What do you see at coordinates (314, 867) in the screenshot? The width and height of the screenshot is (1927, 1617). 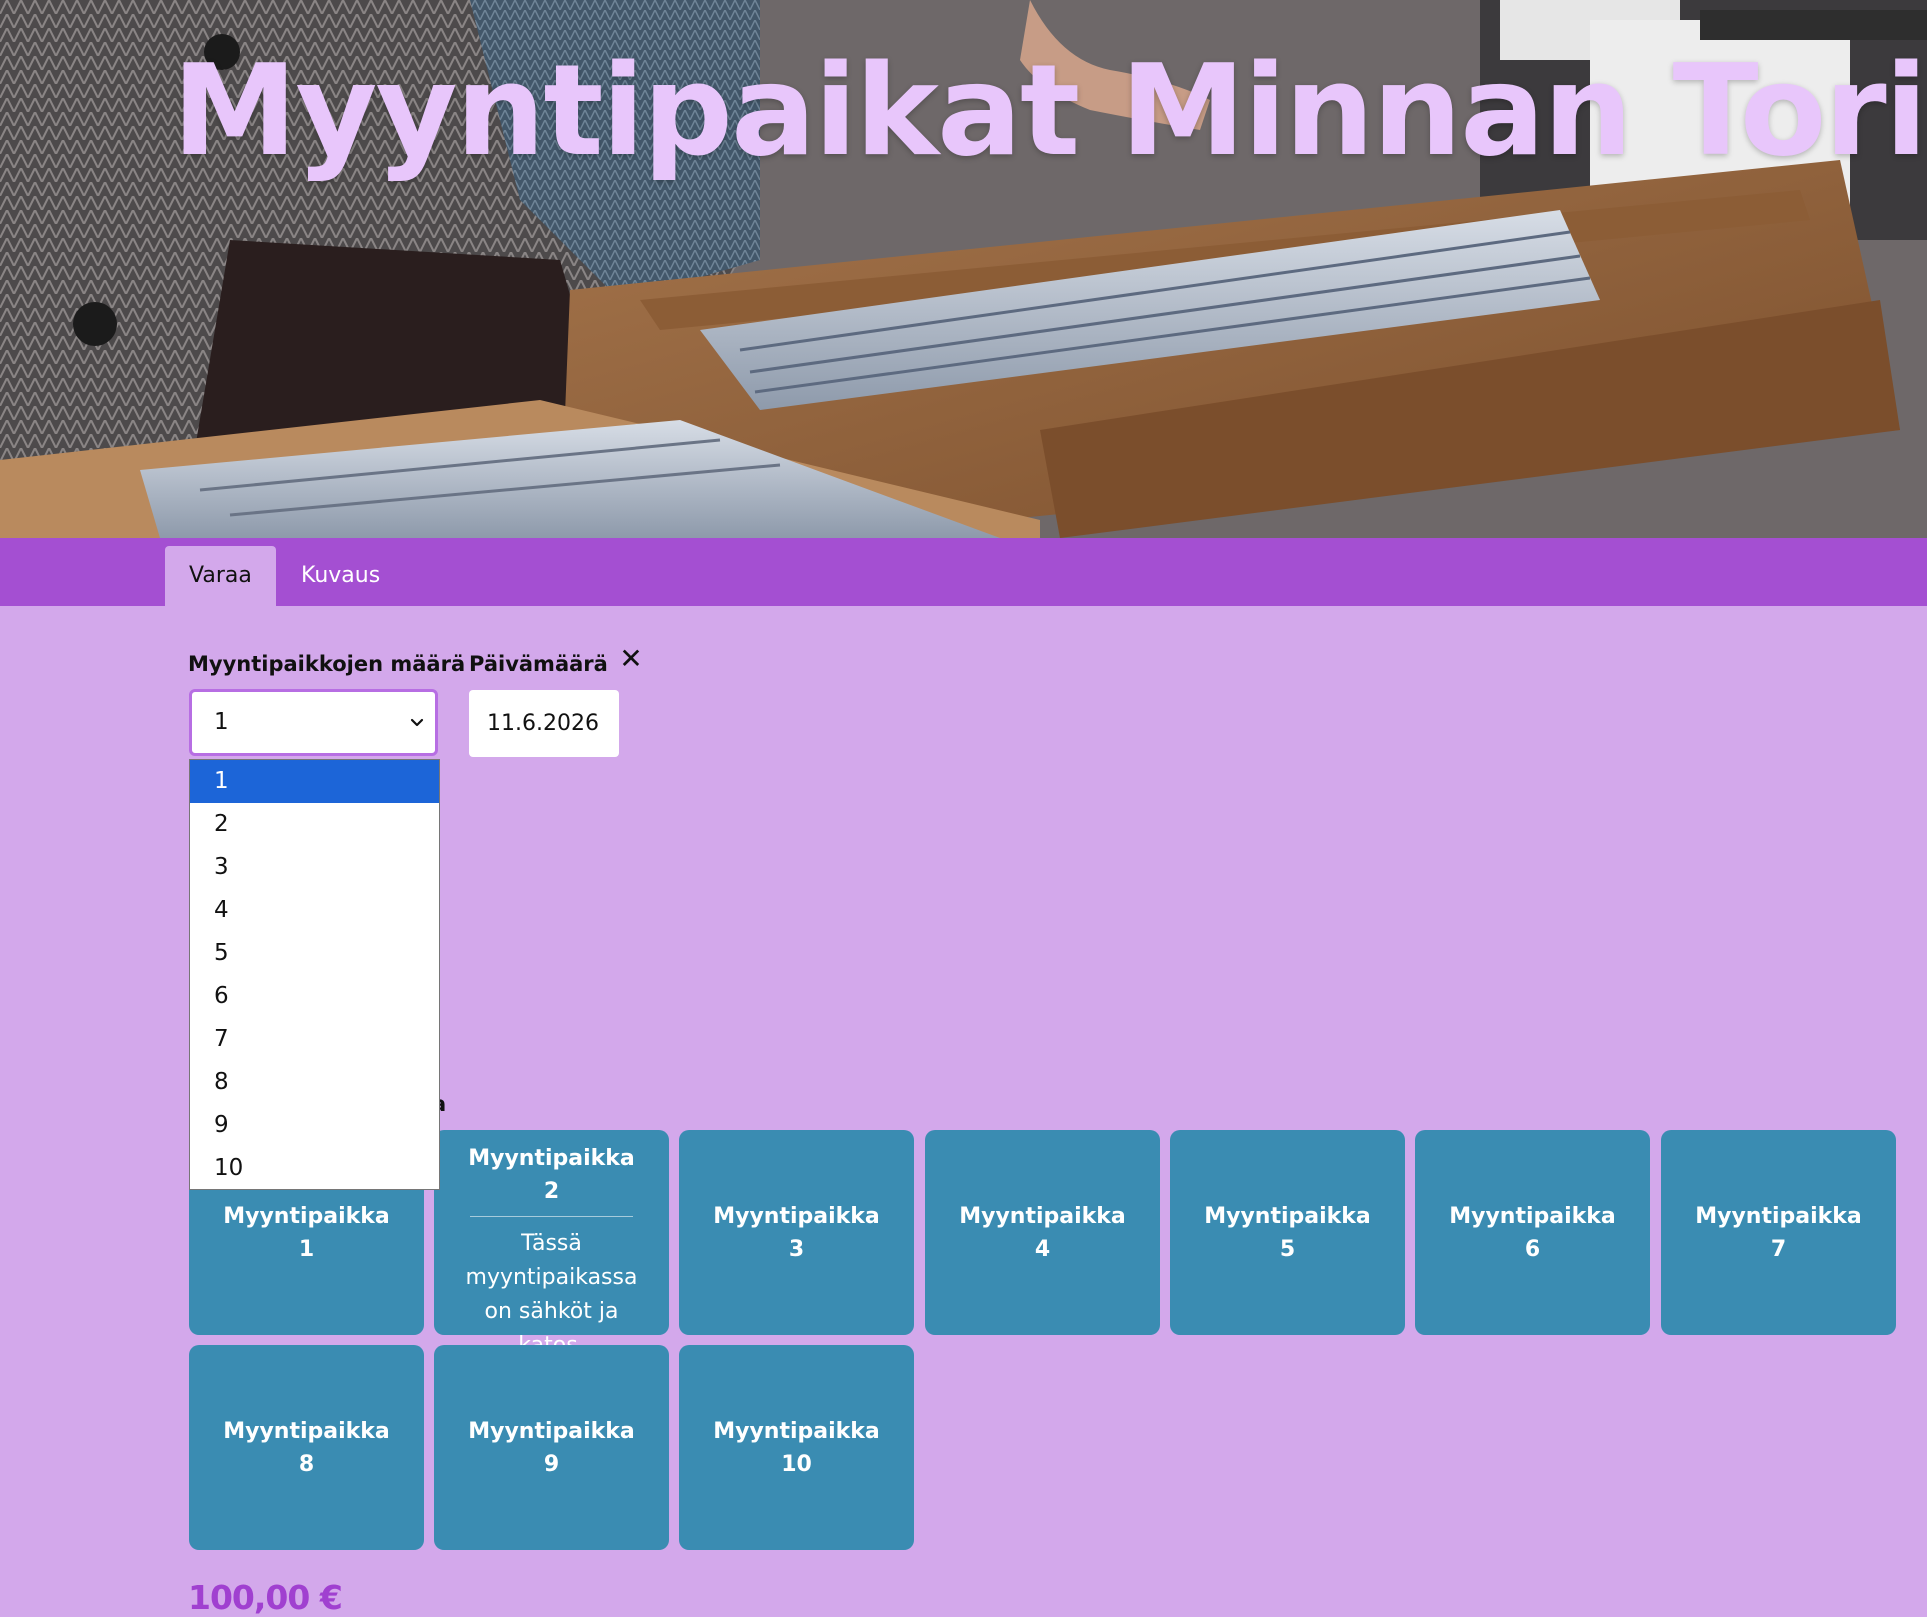 I see `dropdown-option: 3` at bounding box center [314, 867].